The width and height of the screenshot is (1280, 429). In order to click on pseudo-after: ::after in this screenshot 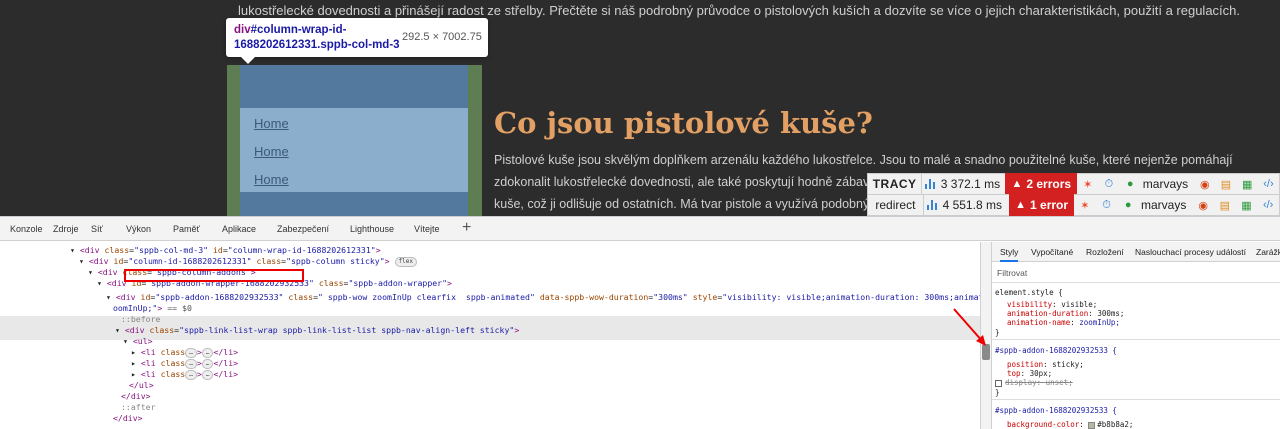, I will do `click(138, 407)`.